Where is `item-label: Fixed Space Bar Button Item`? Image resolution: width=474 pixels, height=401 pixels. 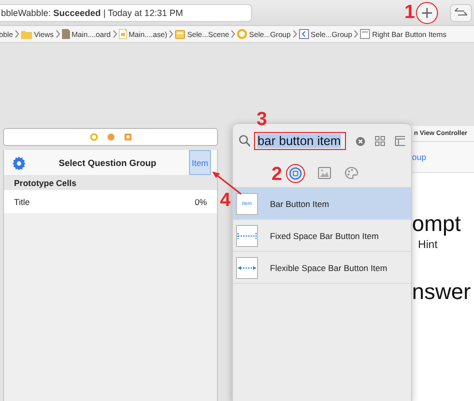
item-label: Fixed Space Bar Button Item is located at coordinates (324, 235).